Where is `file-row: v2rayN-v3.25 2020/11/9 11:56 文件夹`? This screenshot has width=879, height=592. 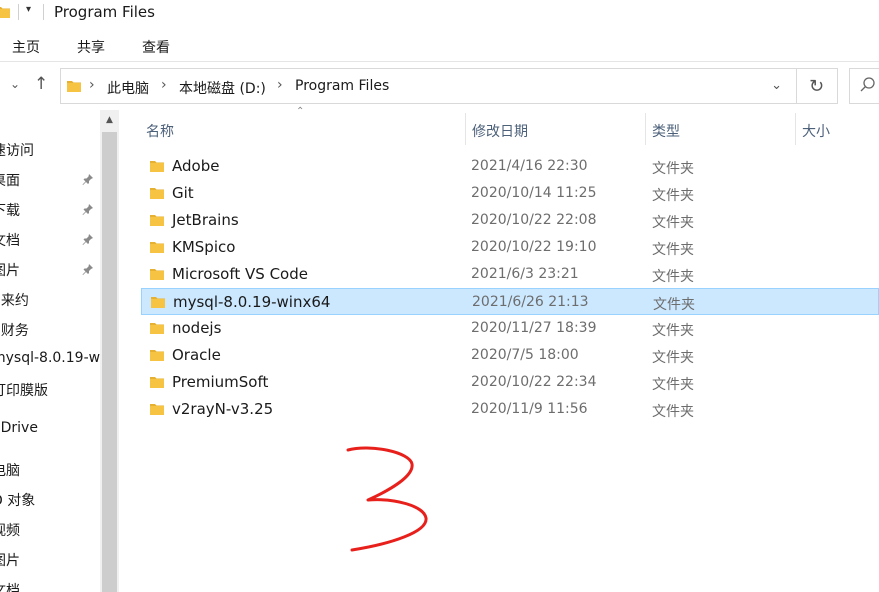
file-row: v2rayN-v3.25 2020/11/9 11:56 文件夹 is located at coordinates (510, 409).